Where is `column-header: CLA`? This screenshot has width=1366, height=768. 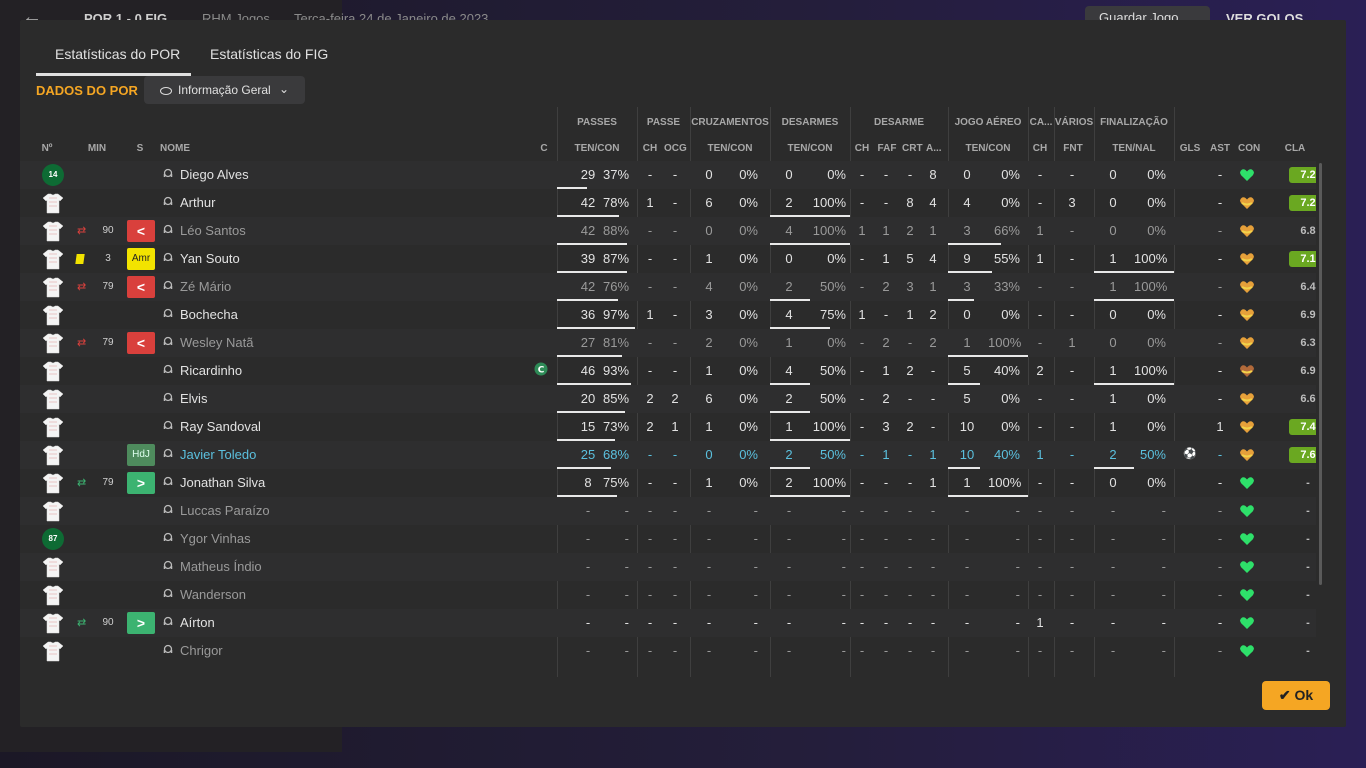 column-header: CLA is located at coordinates (1295, 148).